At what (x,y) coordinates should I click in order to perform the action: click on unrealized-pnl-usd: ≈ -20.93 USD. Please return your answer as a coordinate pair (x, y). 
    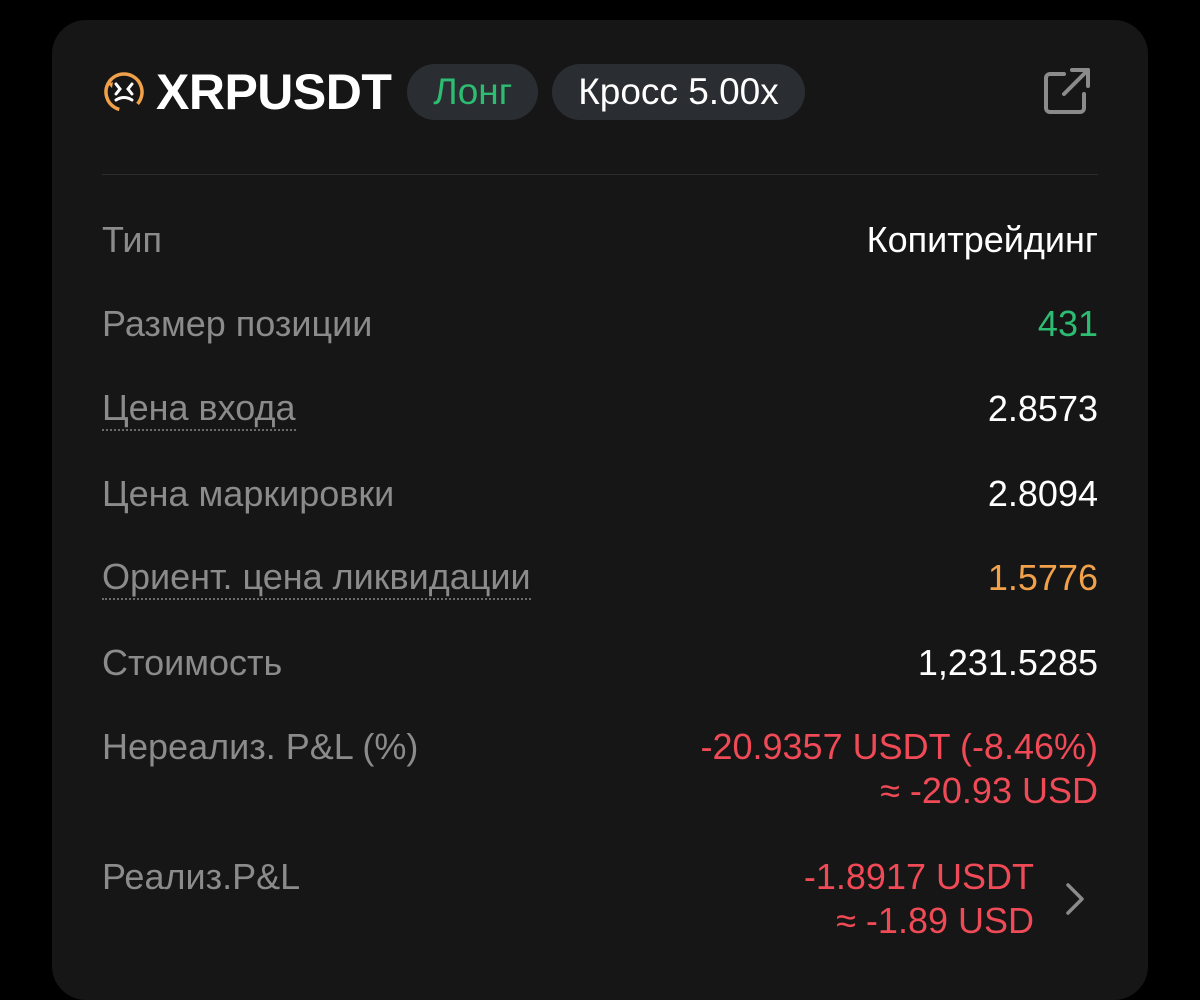
    Looking at the image, I should click on (989, 790).